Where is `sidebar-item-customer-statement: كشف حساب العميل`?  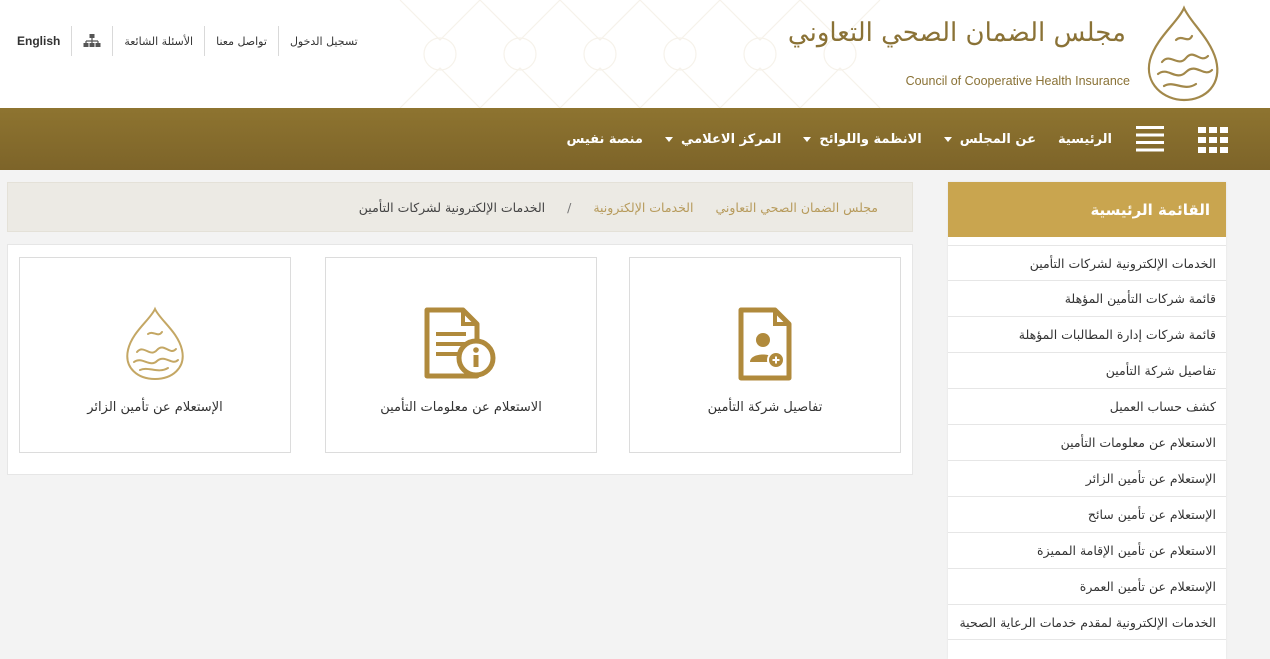 sidebar-item-customer-statement: كشف حساب العميل is located at coordinates (1087, 407).